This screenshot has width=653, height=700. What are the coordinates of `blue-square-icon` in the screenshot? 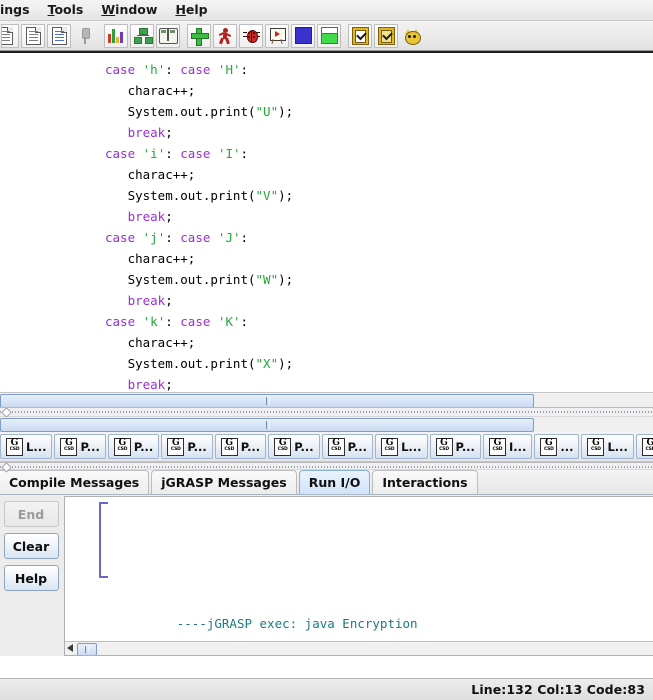 It's located at (303, 35).